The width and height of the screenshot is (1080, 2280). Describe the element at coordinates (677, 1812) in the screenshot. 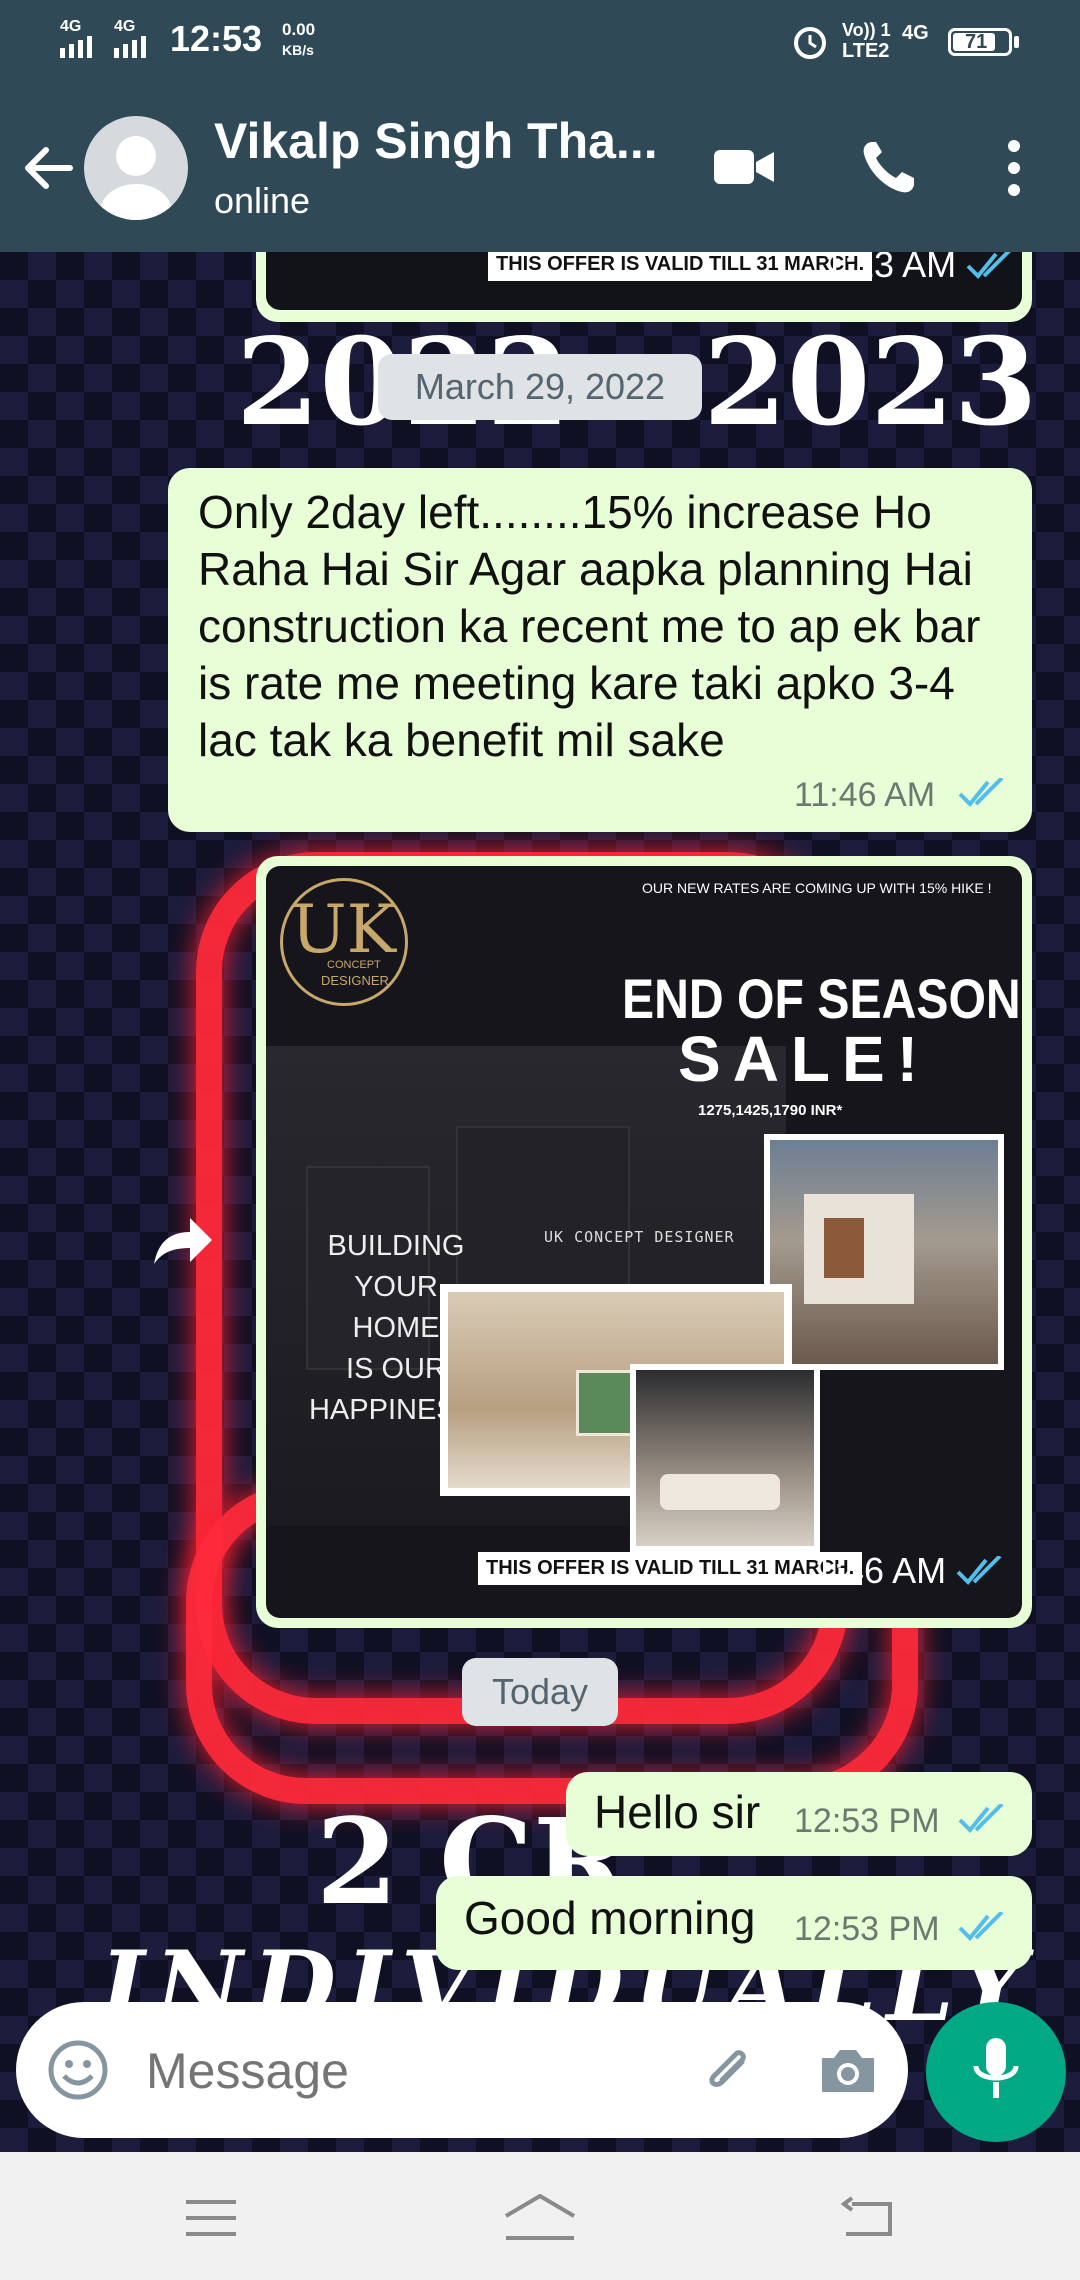

I see `message-text: Hello sir` at that location.